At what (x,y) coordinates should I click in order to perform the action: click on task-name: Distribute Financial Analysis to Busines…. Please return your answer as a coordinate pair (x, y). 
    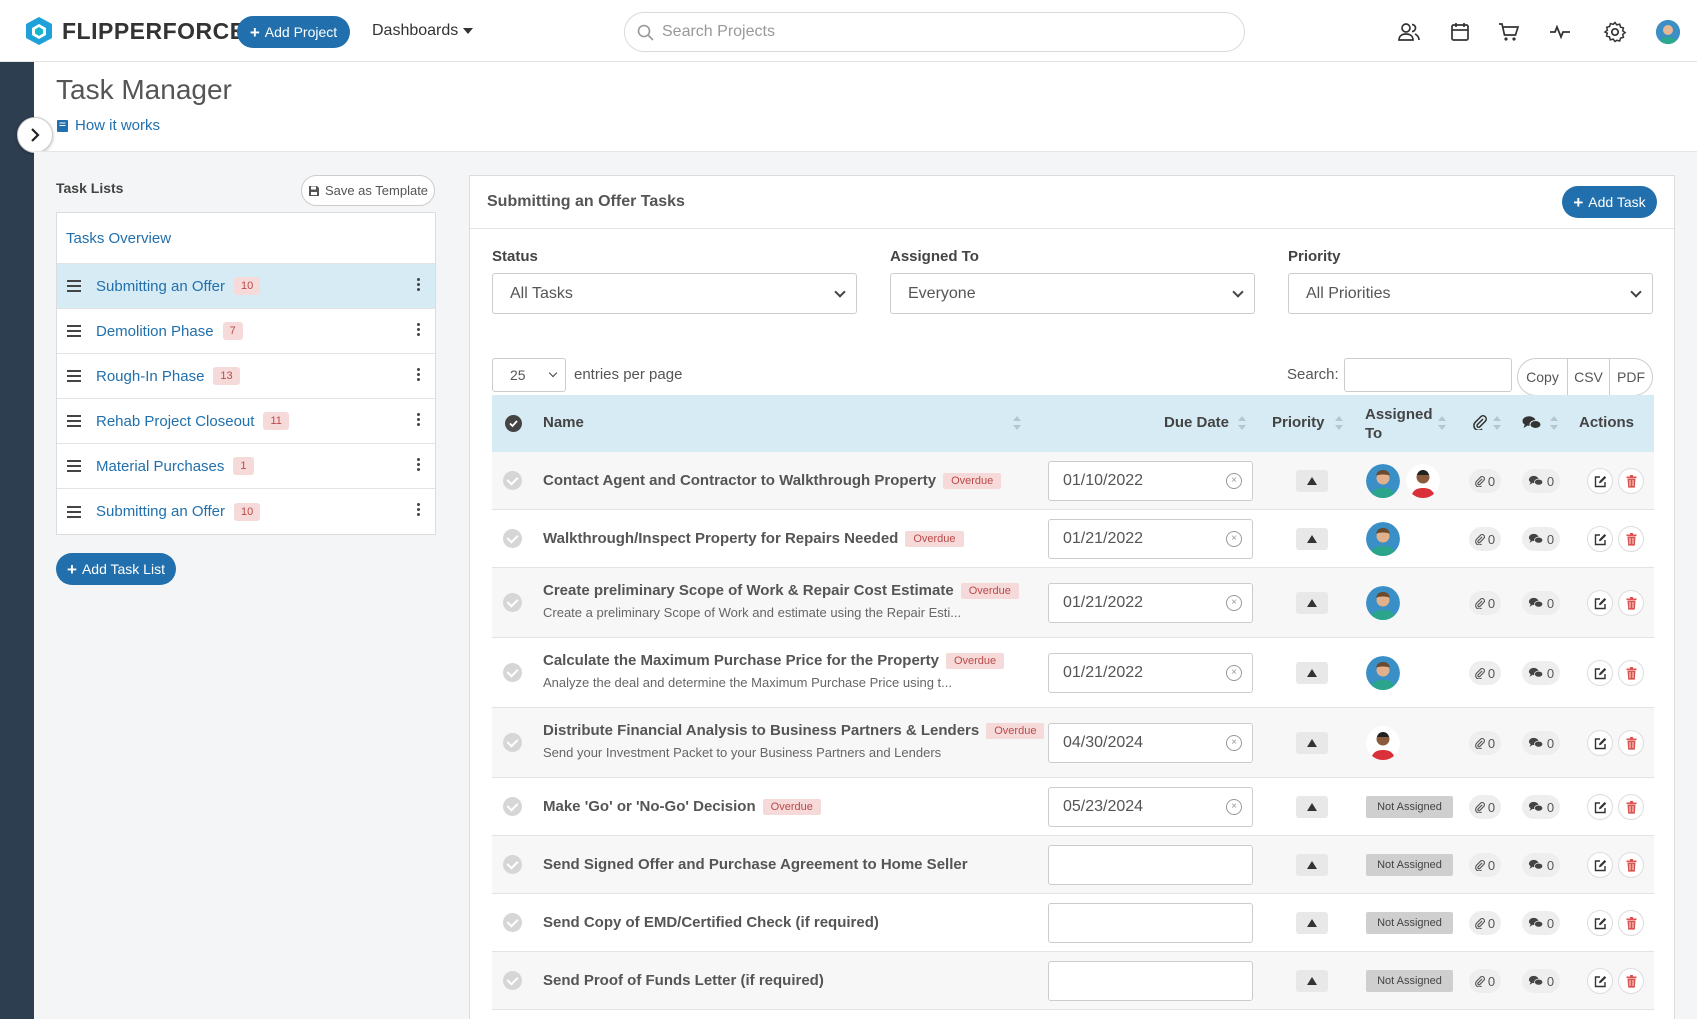
    Looking at the image, I should click on (794, 730).